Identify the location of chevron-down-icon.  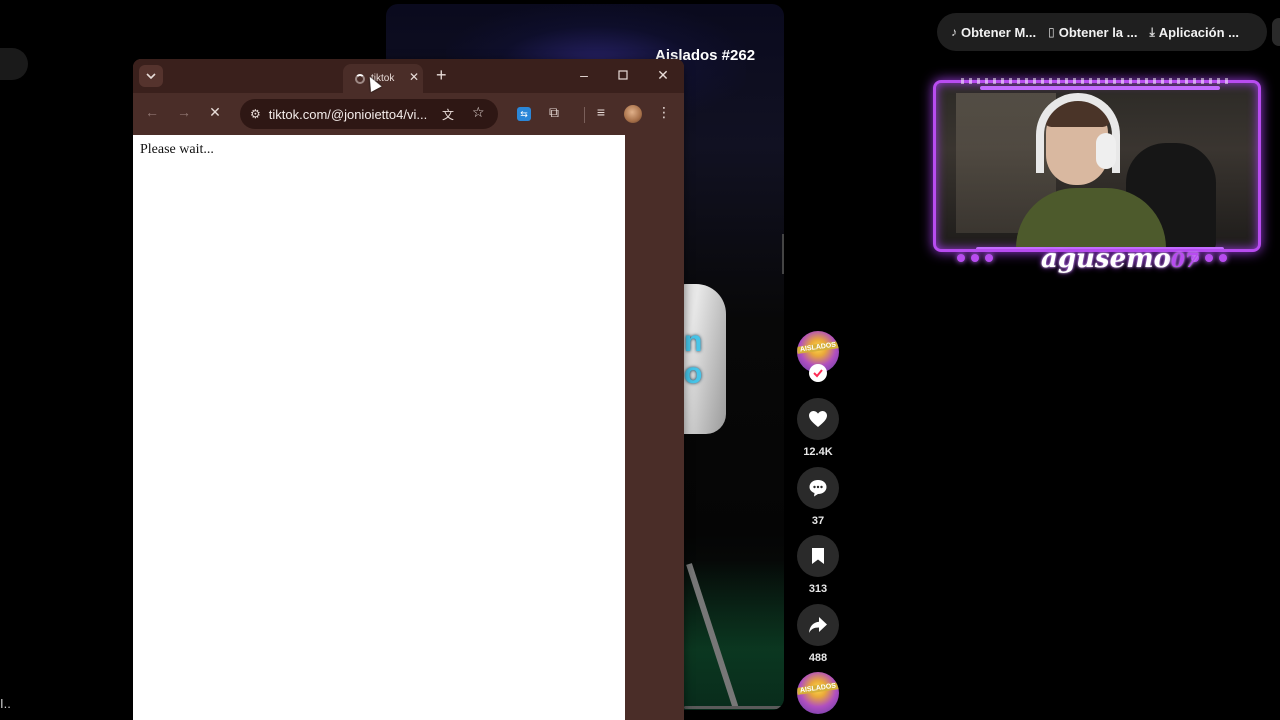
(151, 76).